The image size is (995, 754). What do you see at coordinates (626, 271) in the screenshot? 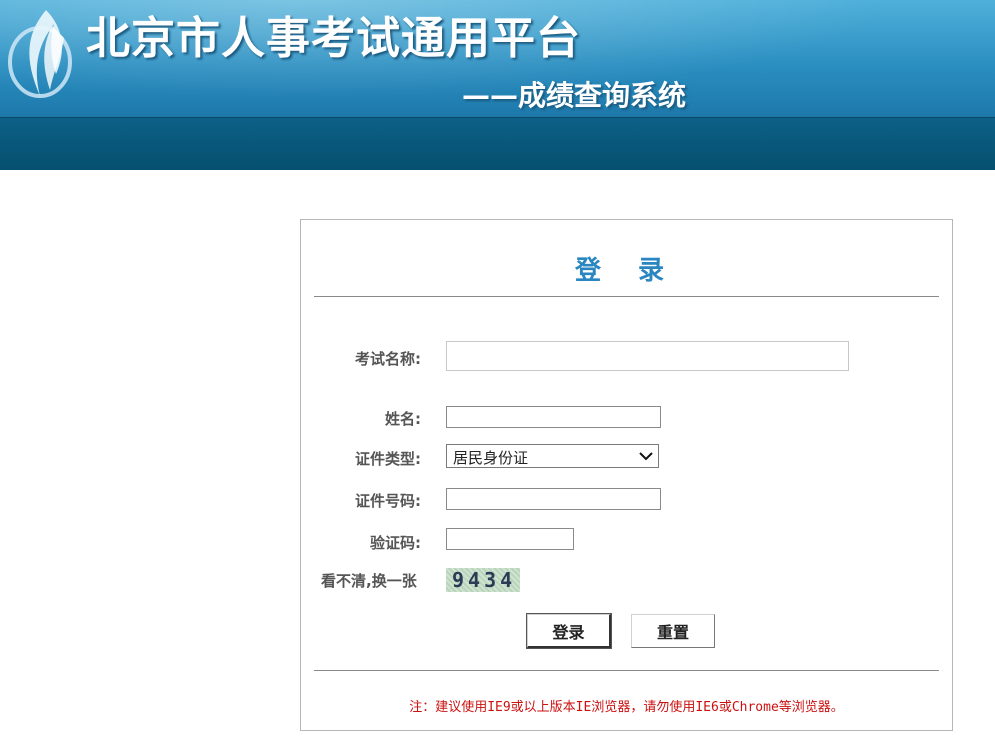
I see `login-title: 登 录` at bounding box center [626, 271].